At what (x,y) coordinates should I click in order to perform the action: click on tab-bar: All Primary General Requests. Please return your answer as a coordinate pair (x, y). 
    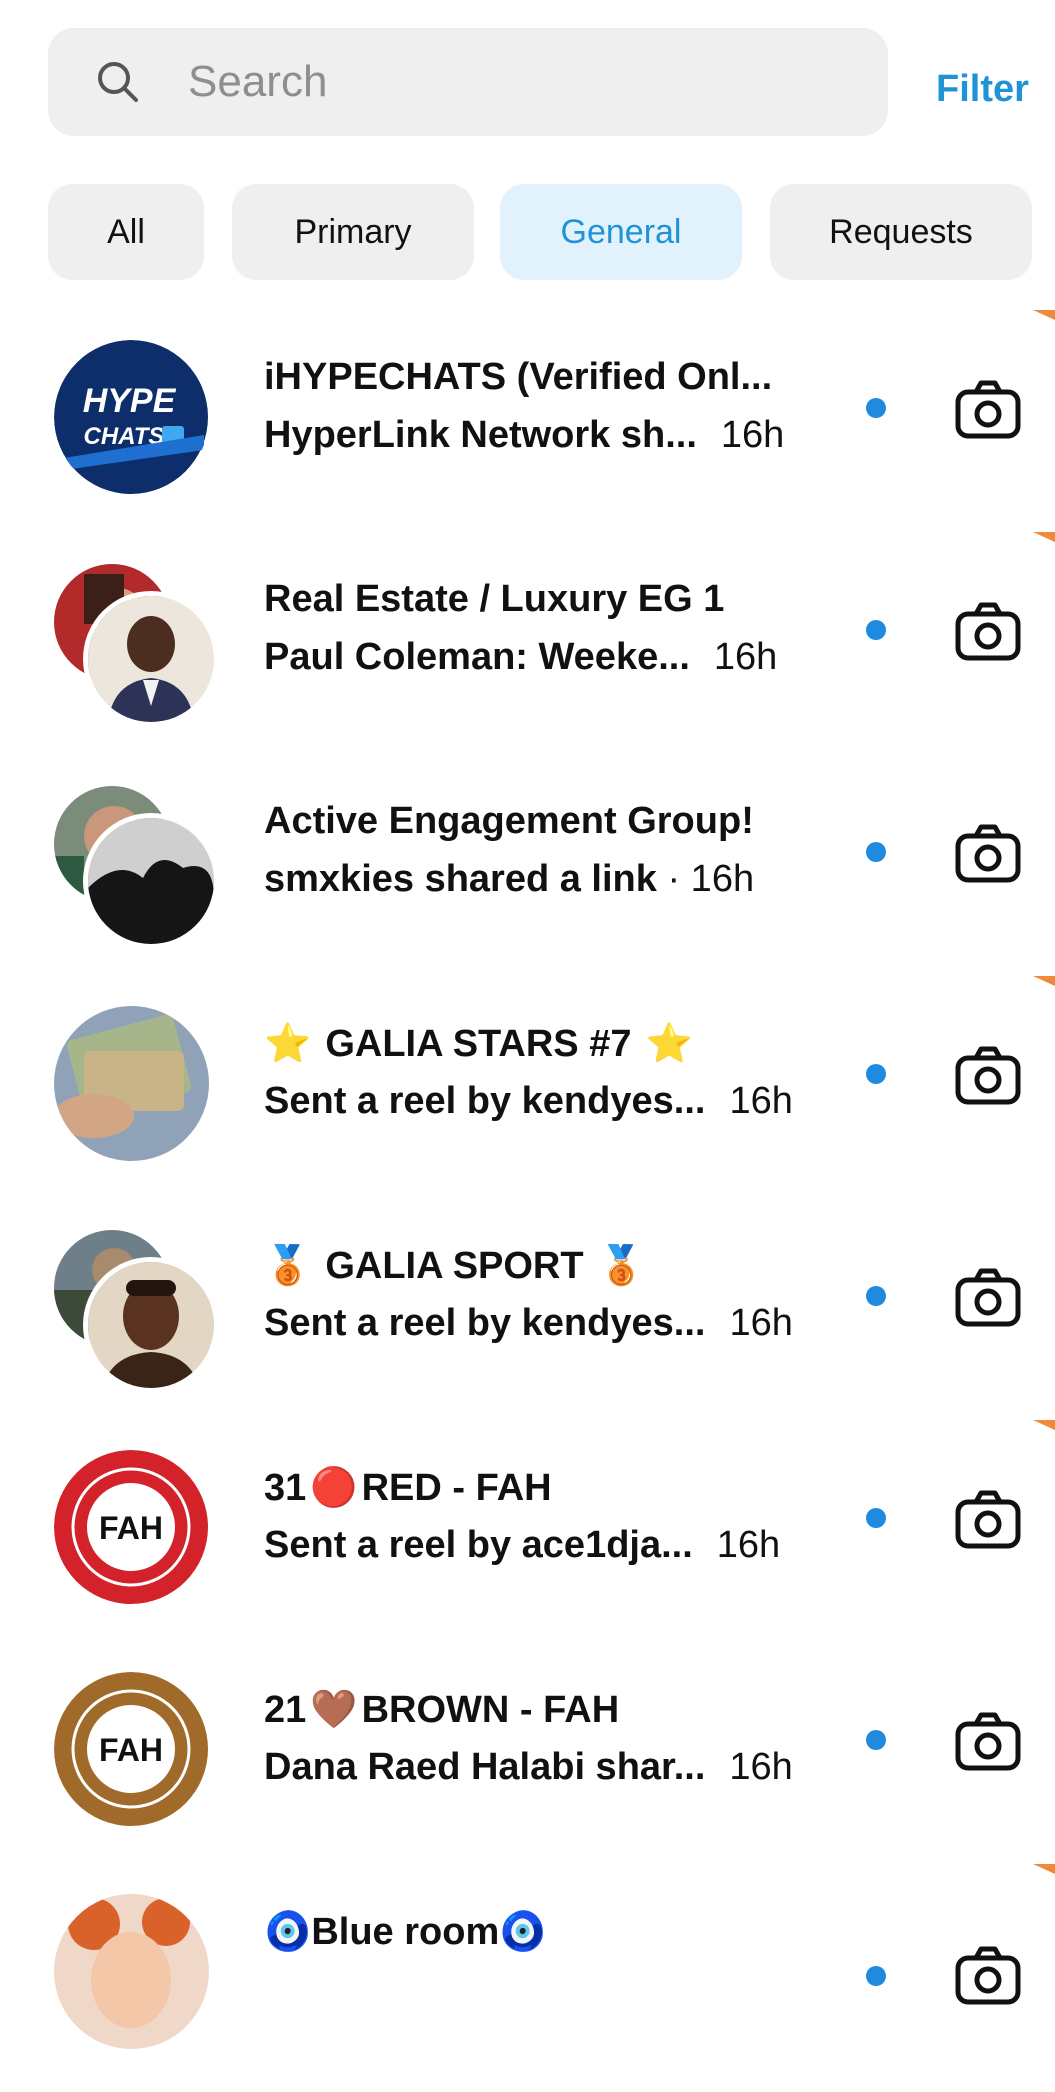
    Looking at the image, I should click on (540, 232).